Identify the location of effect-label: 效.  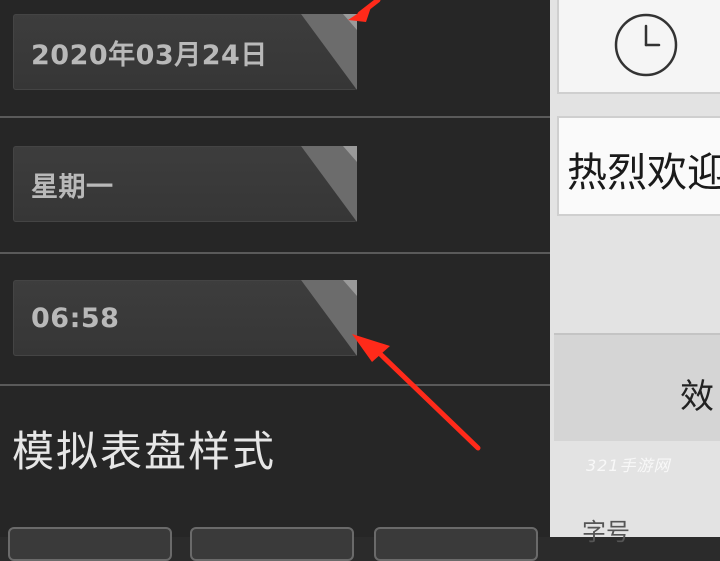
(697, 397).